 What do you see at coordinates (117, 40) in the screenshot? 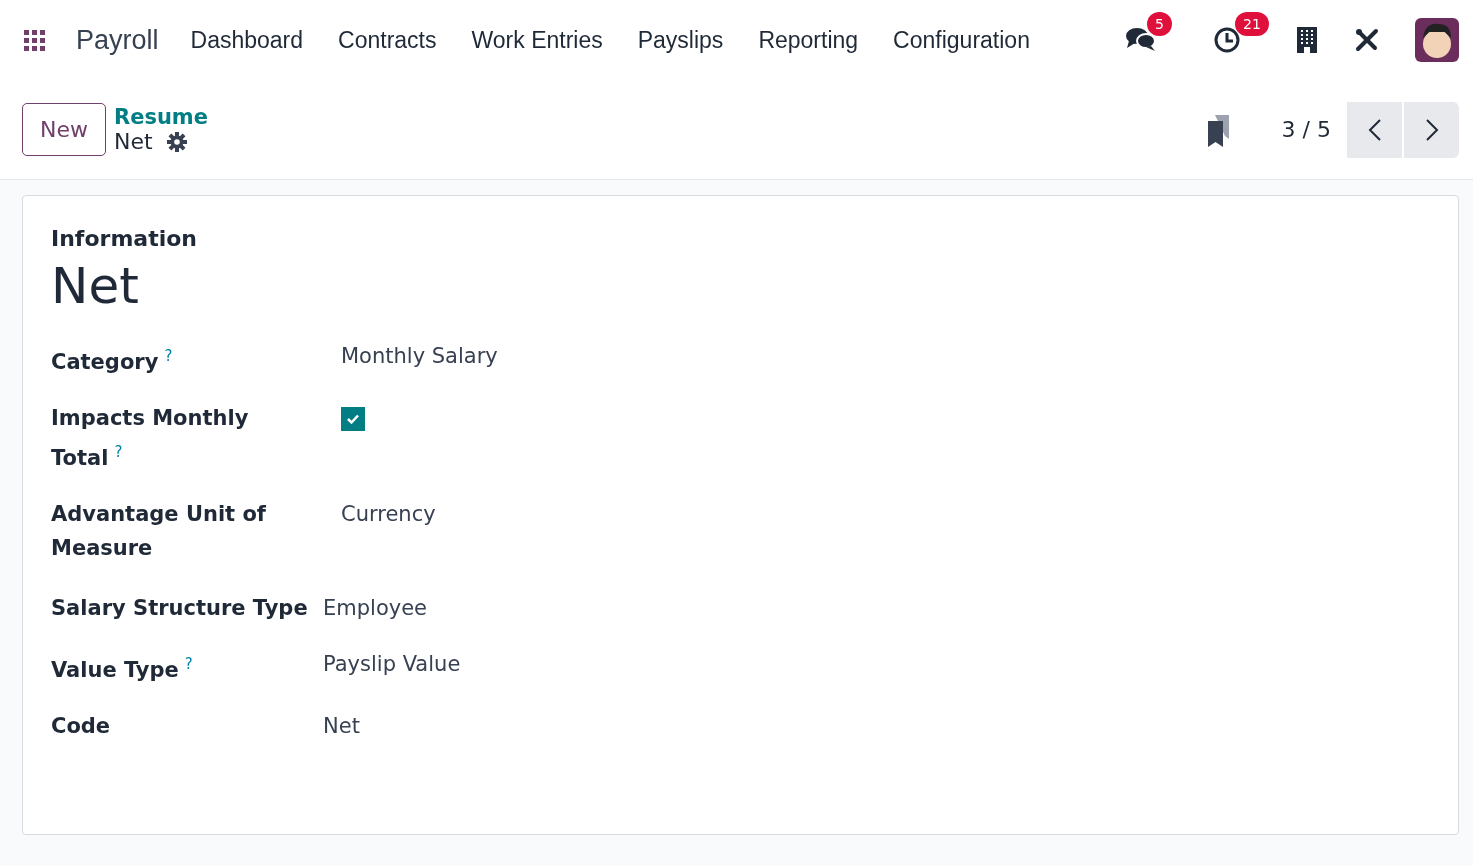
I see `app-name: Payroll` at bounding box center [117, 40].